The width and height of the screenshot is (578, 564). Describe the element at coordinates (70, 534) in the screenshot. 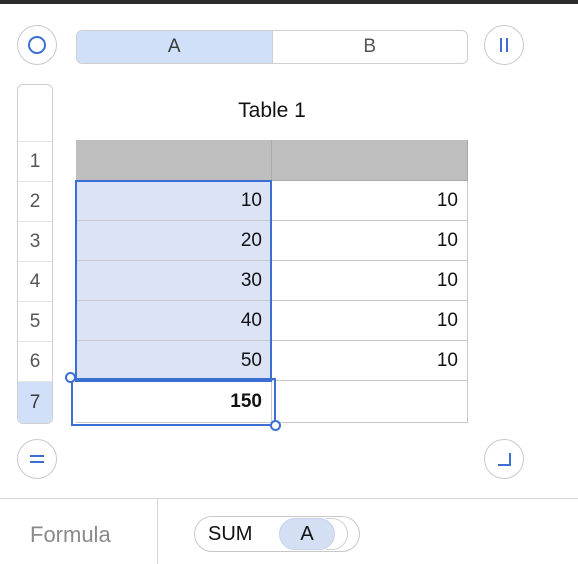

I see `formula-label: Formula` at that location.